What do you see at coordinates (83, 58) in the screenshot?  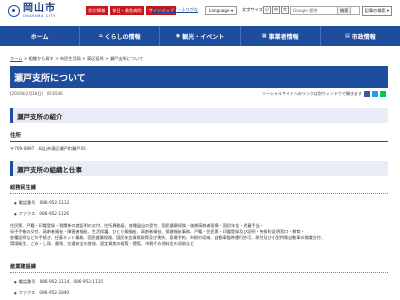 I see `breadcrumb-trail: > 組織から探す > 市民生活局 > 東区役所 > 瀬戸支所について` at bounding box center [83, 58].